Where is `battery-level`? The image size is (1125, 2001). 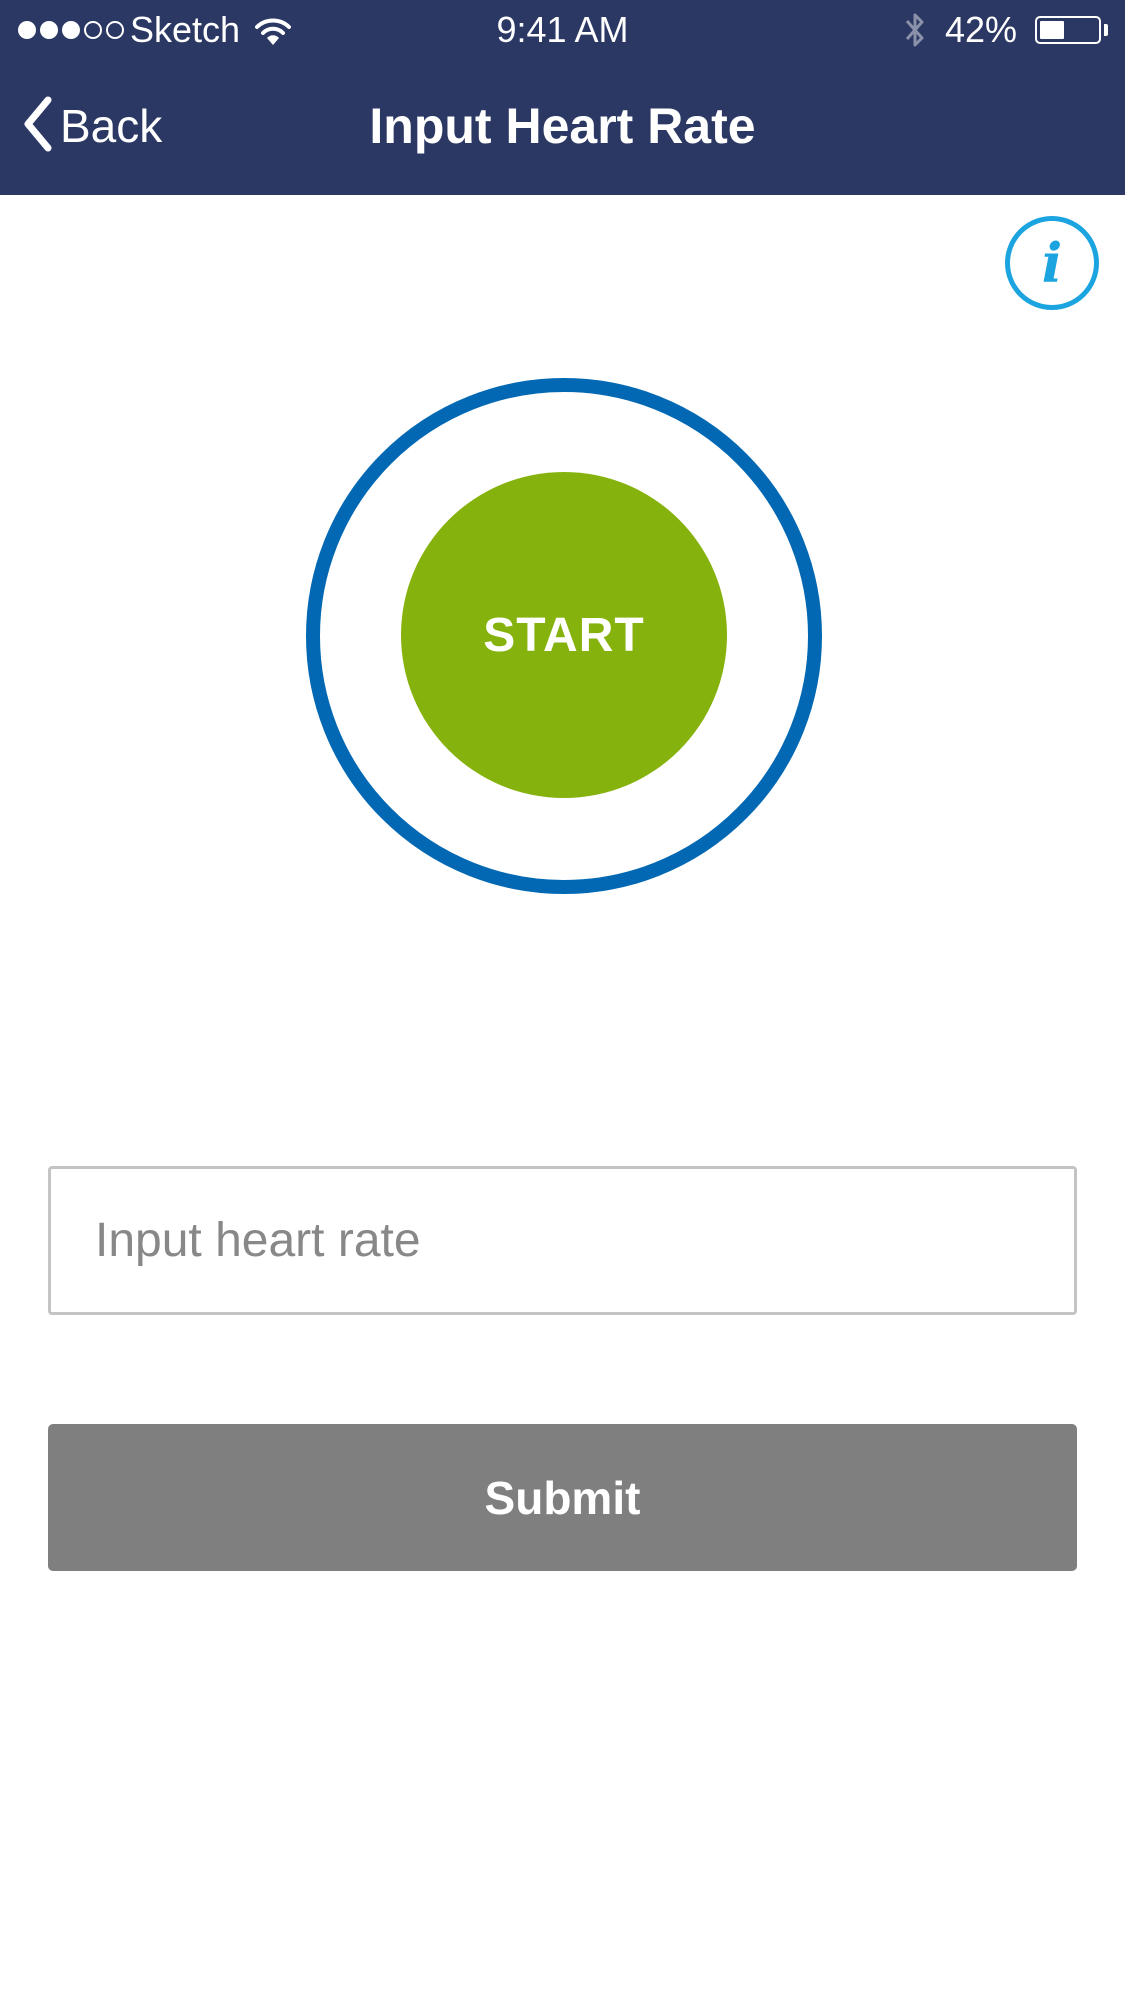 battery-level is located at coordinates (1052, 30).